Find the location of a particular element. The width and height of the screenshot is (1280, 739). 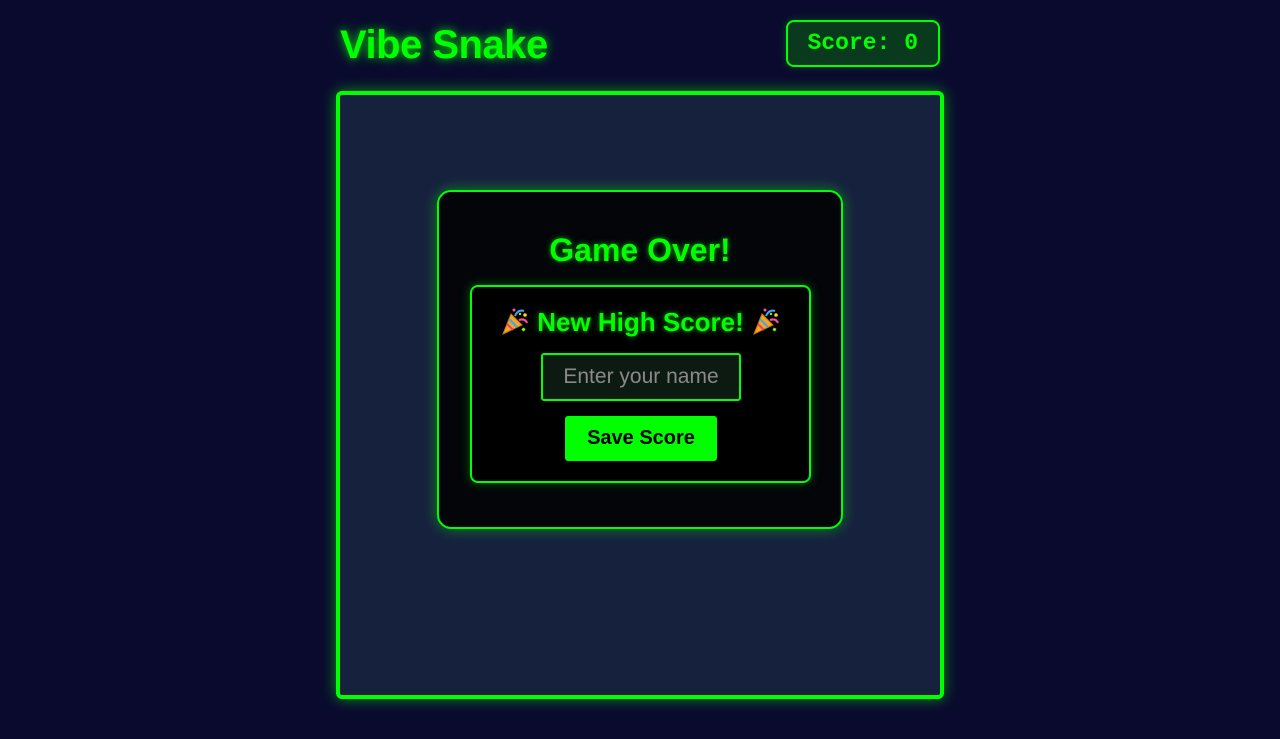

score-label: Score: is located at coordinates (849, 43).